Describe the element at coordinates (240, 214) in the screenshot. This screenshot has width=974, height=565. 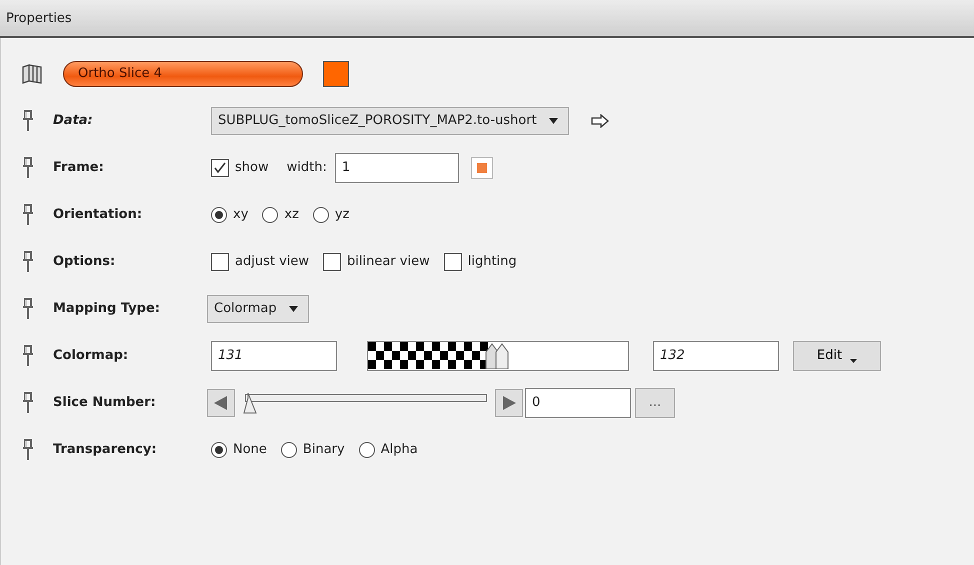
I see `radio-label: xy` at that location.